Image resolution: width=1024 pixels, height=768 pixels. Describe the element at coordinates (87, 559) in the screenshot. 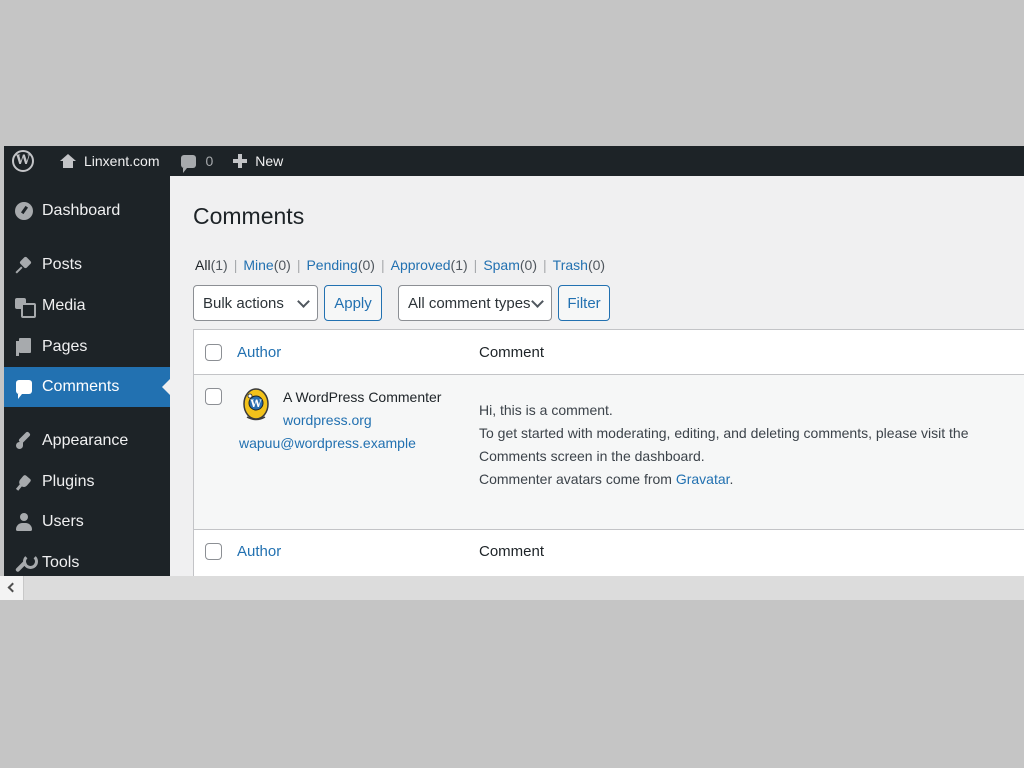

I see `sidebar-item-tools: Tools` at that location.